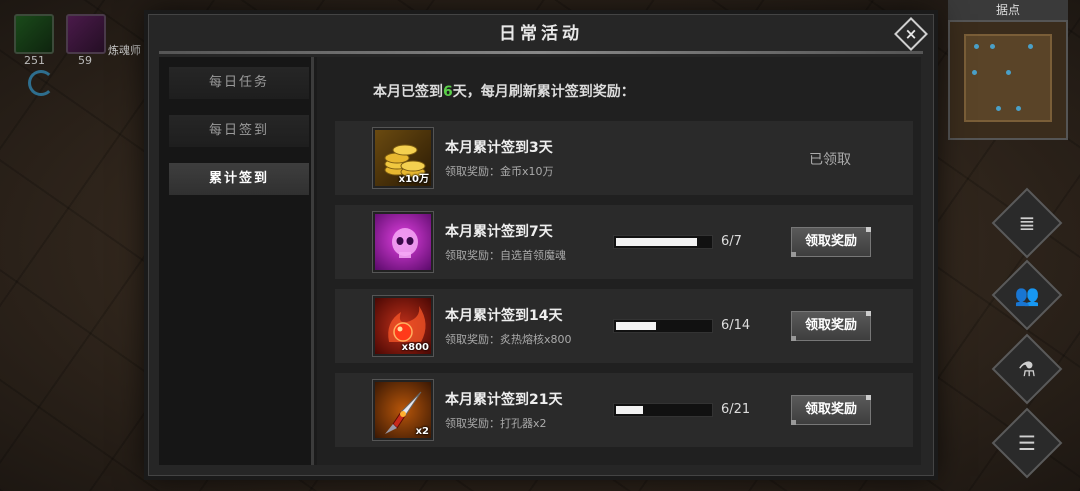 This screenshot has height=491, width=1080. Describe the element at coordinates (239, 179) in the screenshot. I see `tab-cumulative-signin: 累计签到` at that location.